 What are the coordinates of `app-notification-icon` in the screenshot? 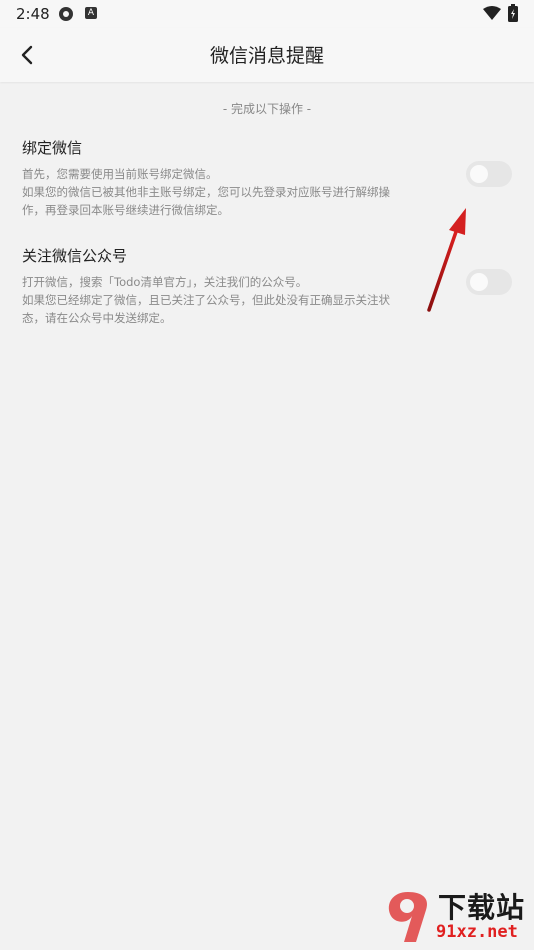 It's located at (66, 14).